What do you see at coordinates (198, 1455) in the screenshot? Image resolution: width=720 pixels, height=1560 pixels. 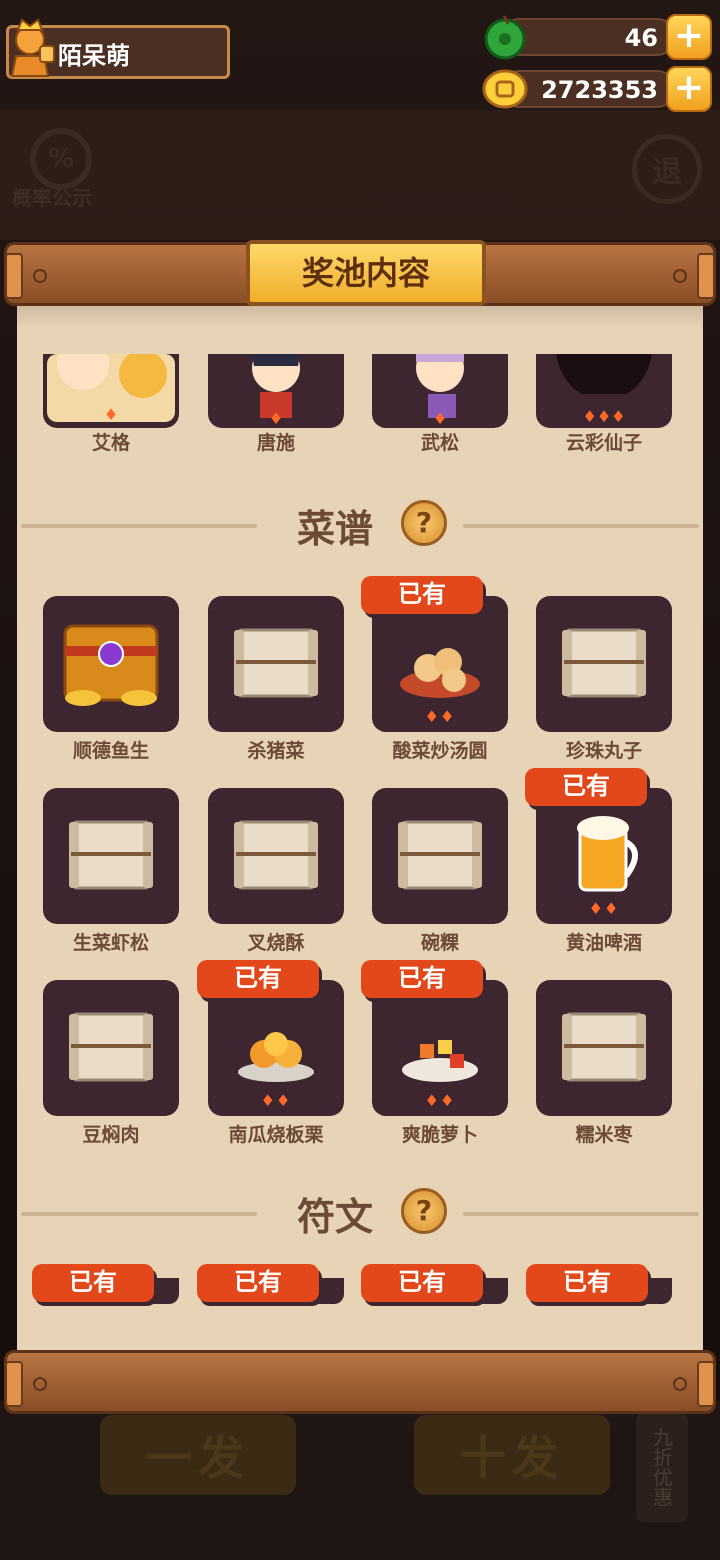 I see `single-draw-button: 一发` at bounding box center [198, 1455].